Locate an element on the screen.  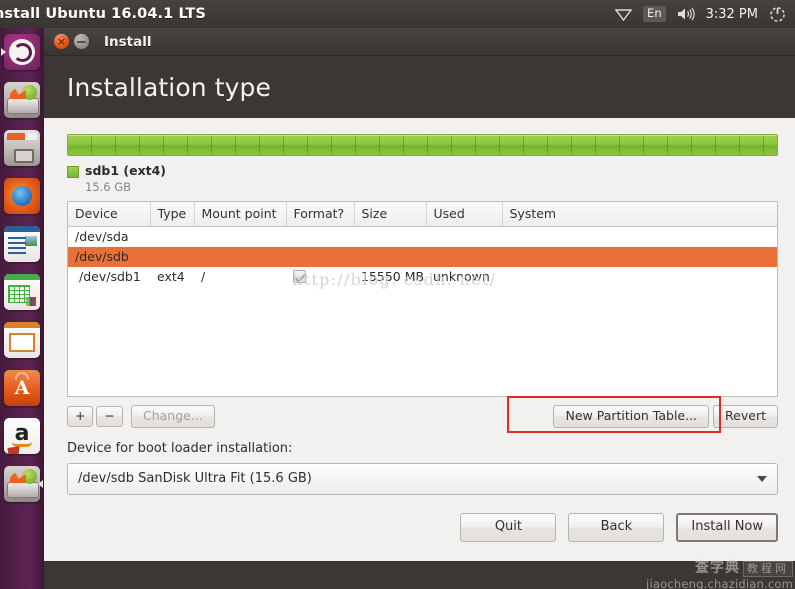
watermark-logo-domain: jiaocheng.chazidian.com is located at coordinates (719, 582).